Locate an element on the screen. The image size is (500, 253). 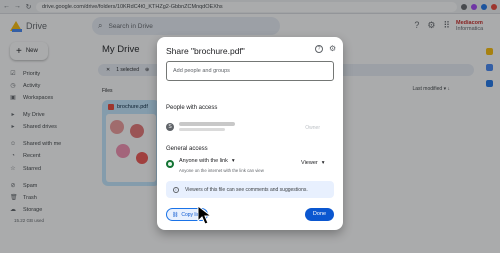
role-select: Viewer ▾ is located at coordinates (312, 163).